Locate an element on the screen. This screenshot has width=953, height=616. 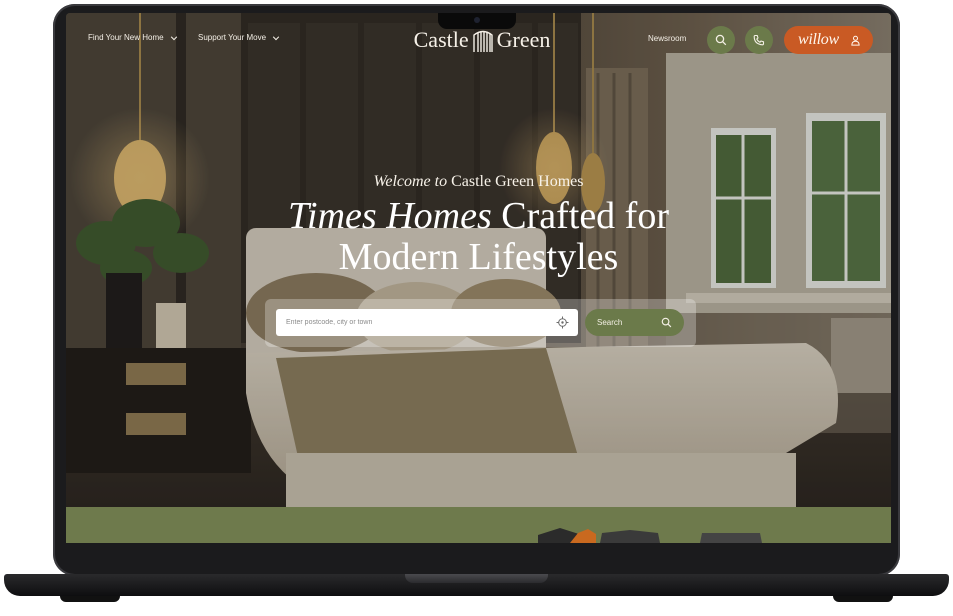
castle-gate-logo-icon is located at coordinates (482, 41).